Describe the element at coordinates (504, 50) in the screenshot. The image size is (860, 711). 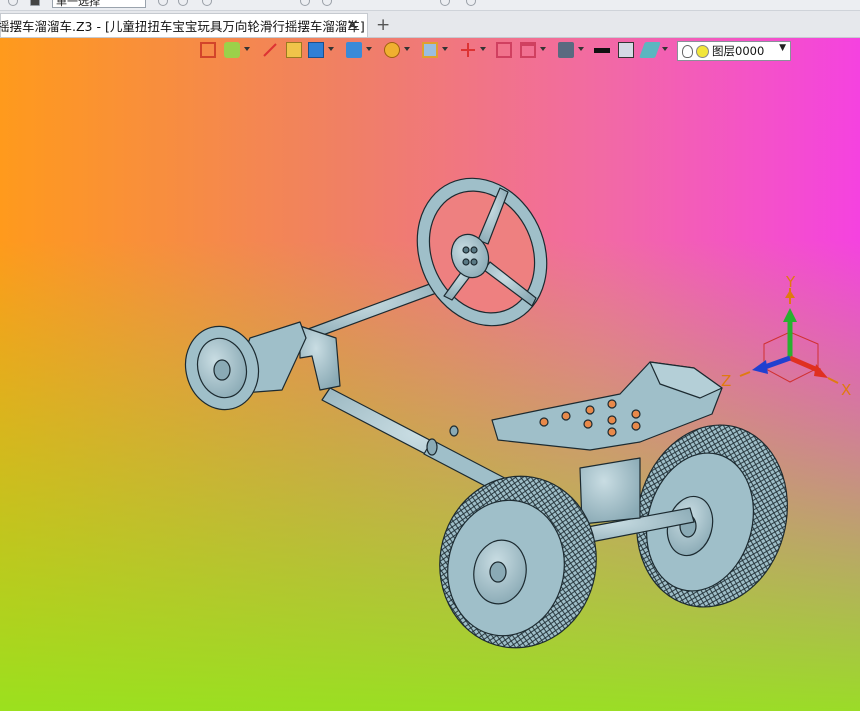
I see `fit-icon` at that location.